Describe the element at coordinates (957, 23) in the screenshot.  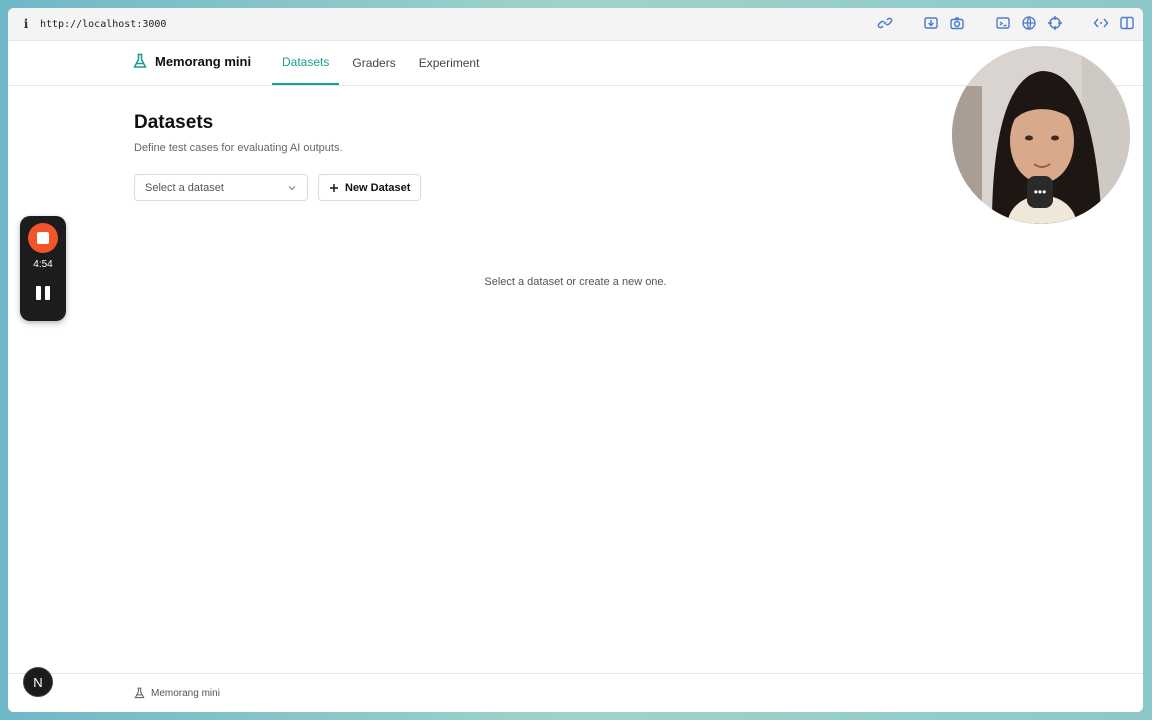
I see `camera-icon` at that location.